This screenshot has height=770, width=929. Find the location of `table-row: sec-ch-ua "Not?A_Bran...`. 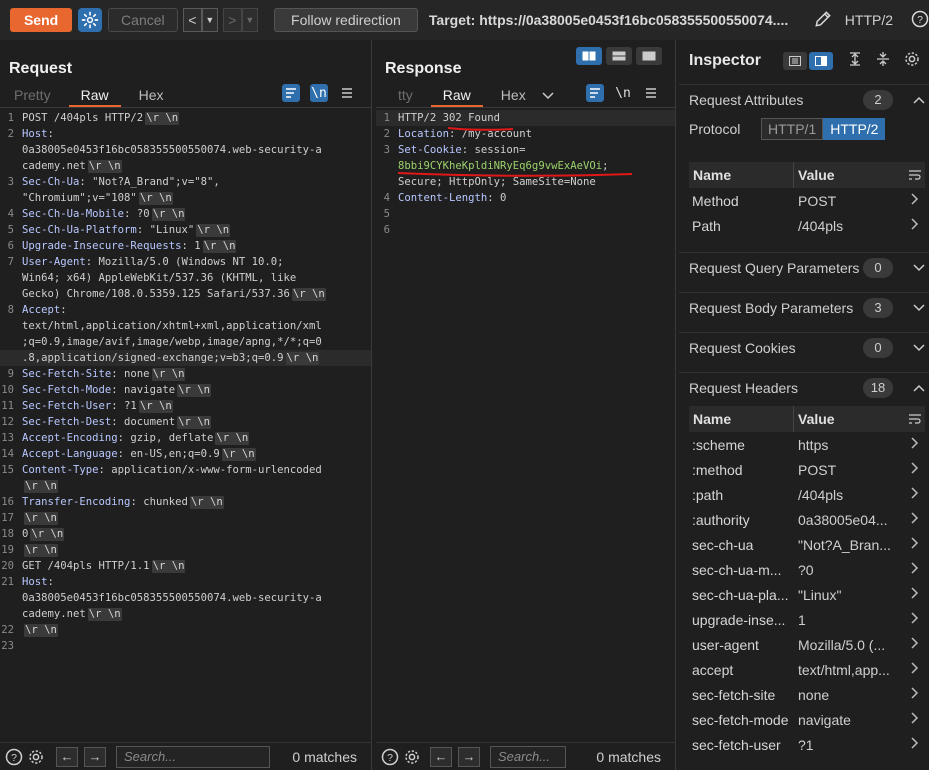

table-row: sec-ch-ua "Not?A_Bran... is located at coordinates (807, 544).